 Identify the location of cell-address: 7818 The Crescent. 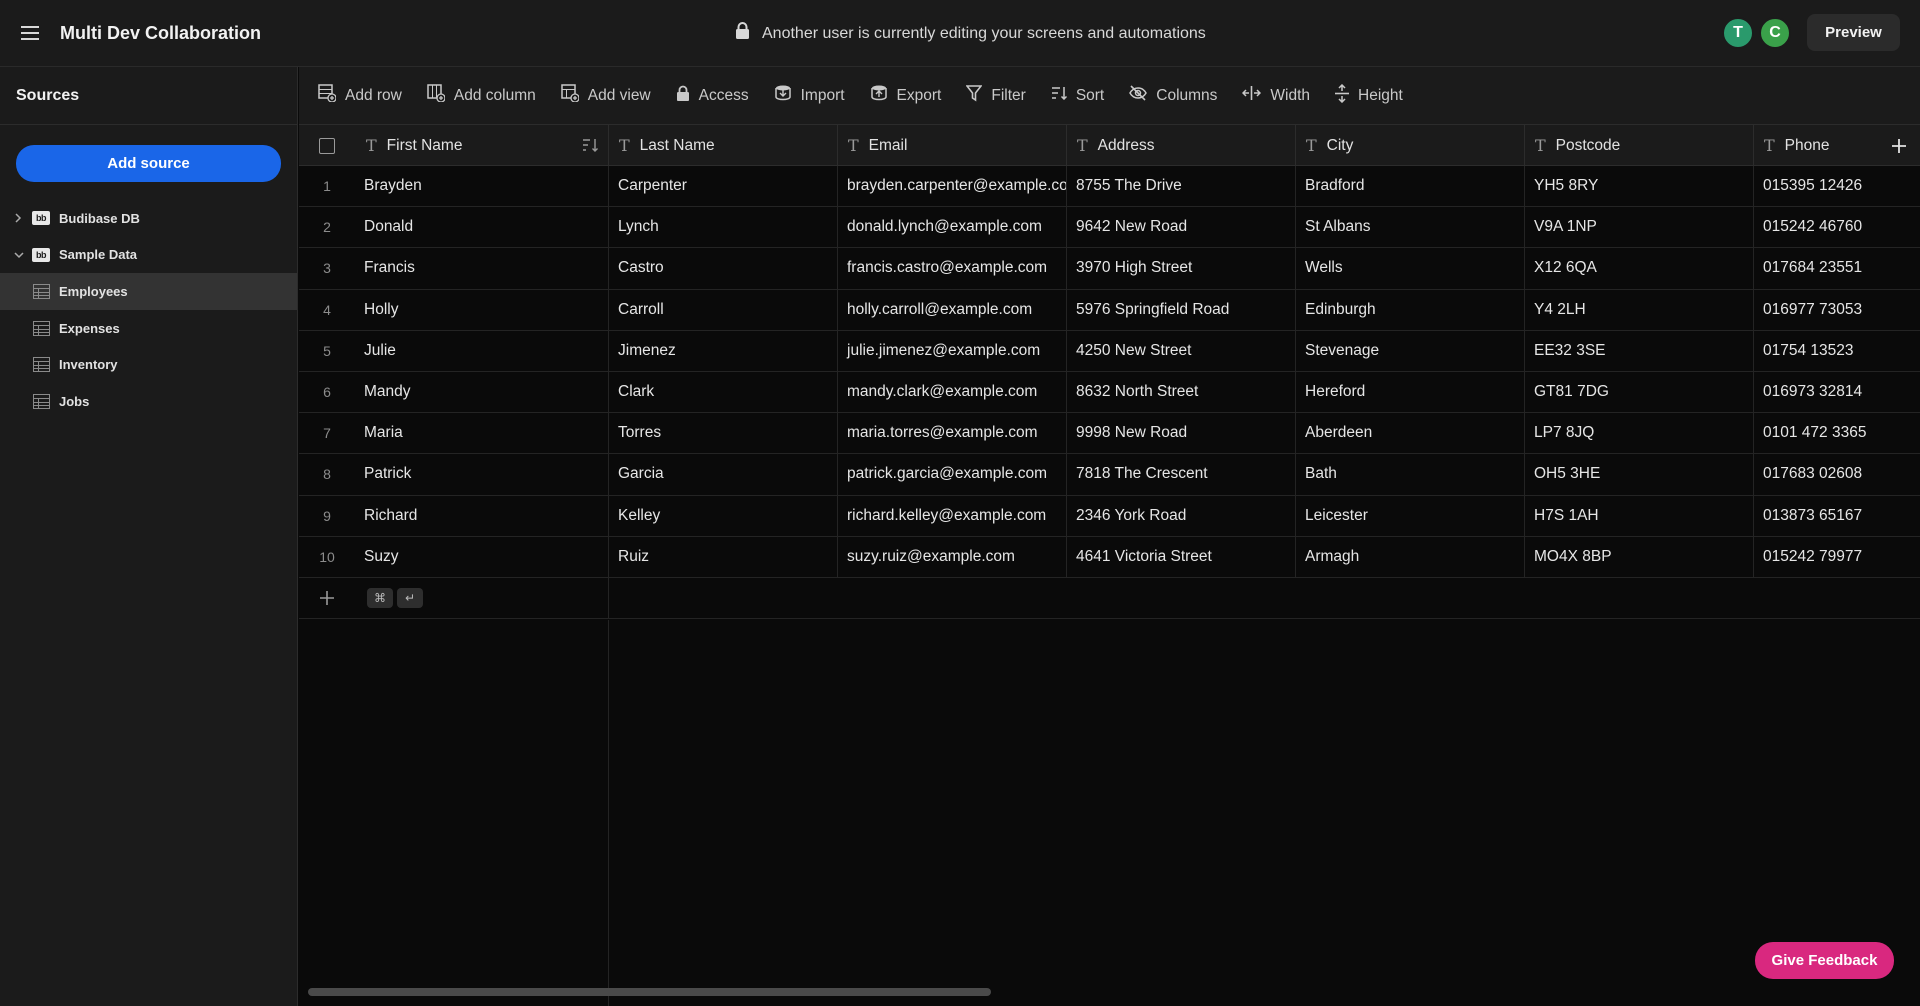
(1181, 474).